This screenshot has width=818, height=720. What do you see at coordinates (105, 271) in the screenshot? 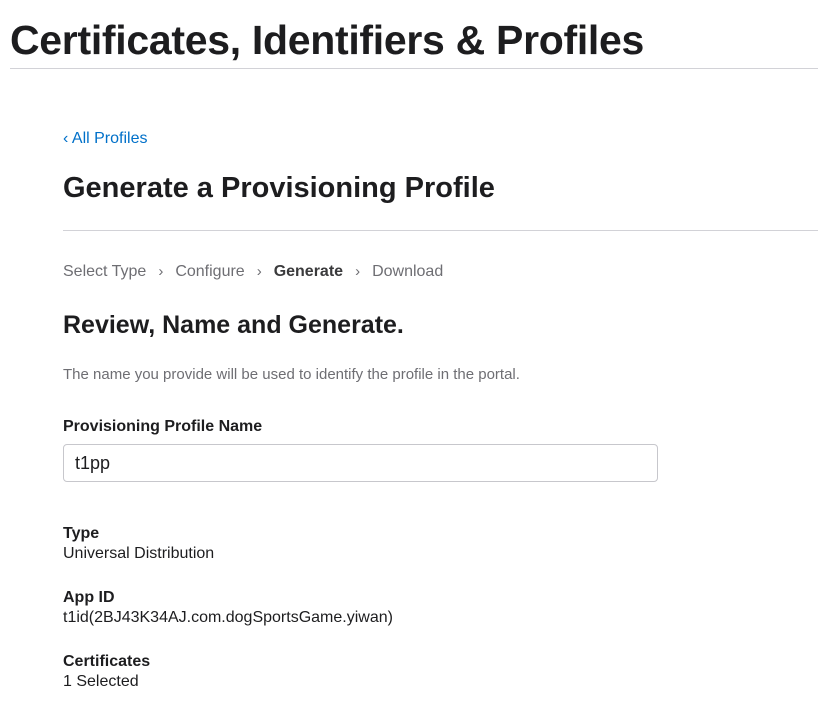
I see `step-select-type: Select Type` at bounding box center [105, 271].